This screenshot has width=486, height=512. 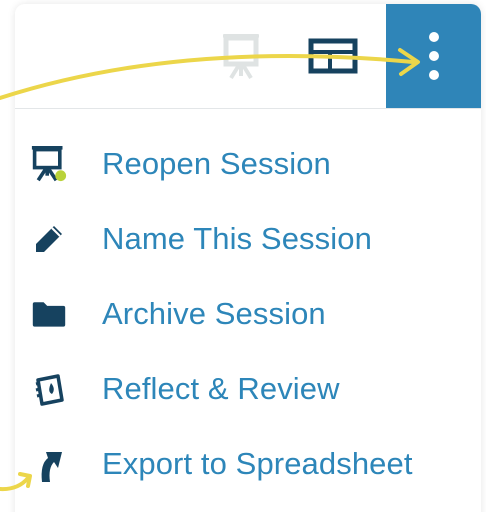 What do you see at coordinates (49, 164) in the screenshot?
I see `reopen-easel-icon` at bounding box center [49, 164].